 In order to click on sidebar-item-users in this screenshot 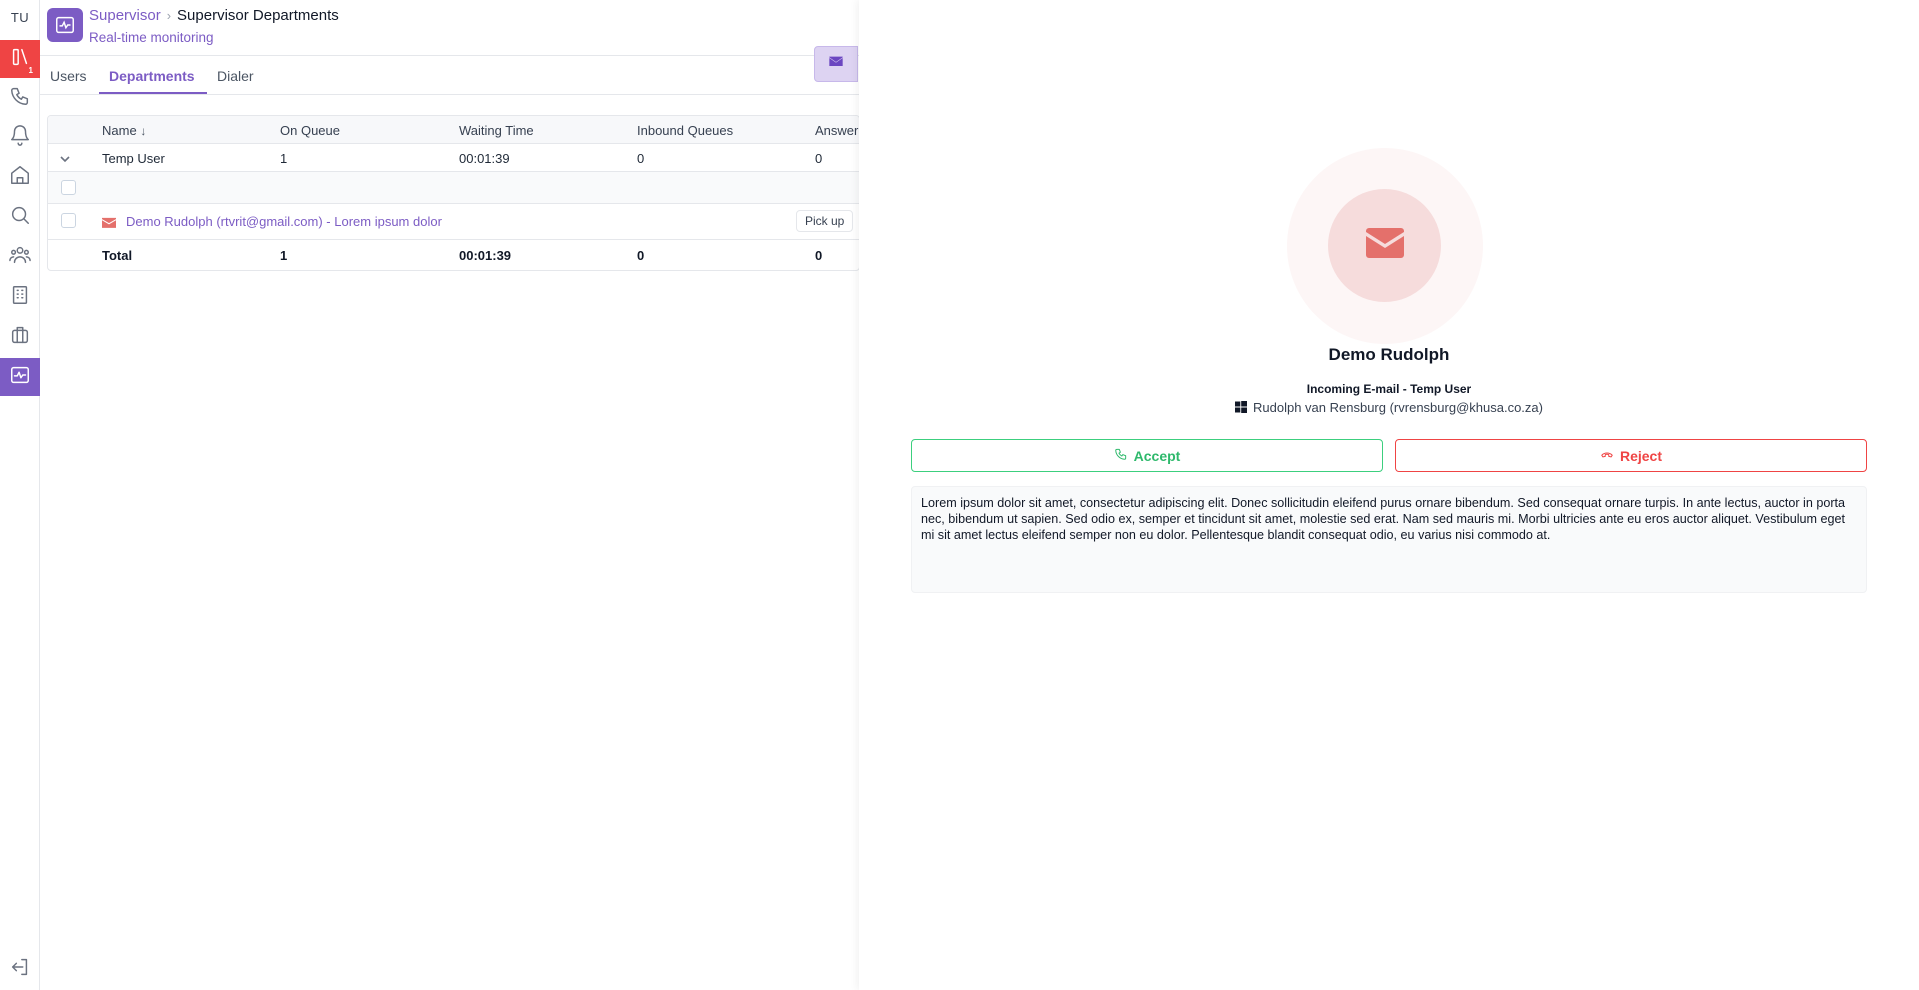, I will do `click(20, 257)`.